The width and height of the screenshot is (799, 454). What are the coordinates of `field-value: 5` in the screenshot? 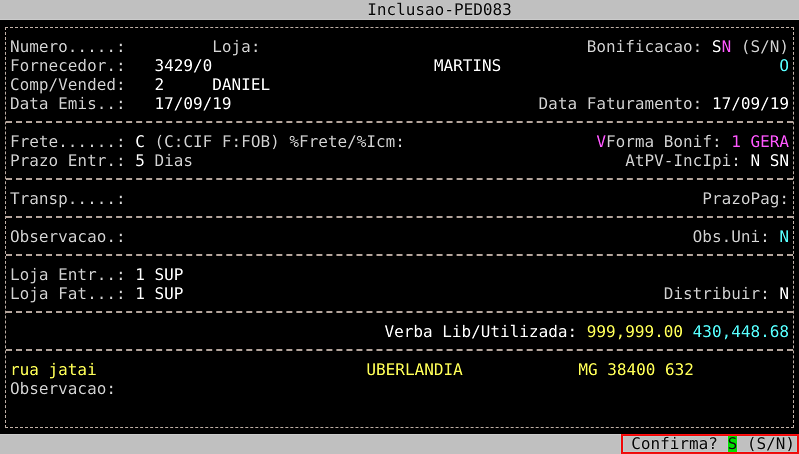 It's located at (140, 160).